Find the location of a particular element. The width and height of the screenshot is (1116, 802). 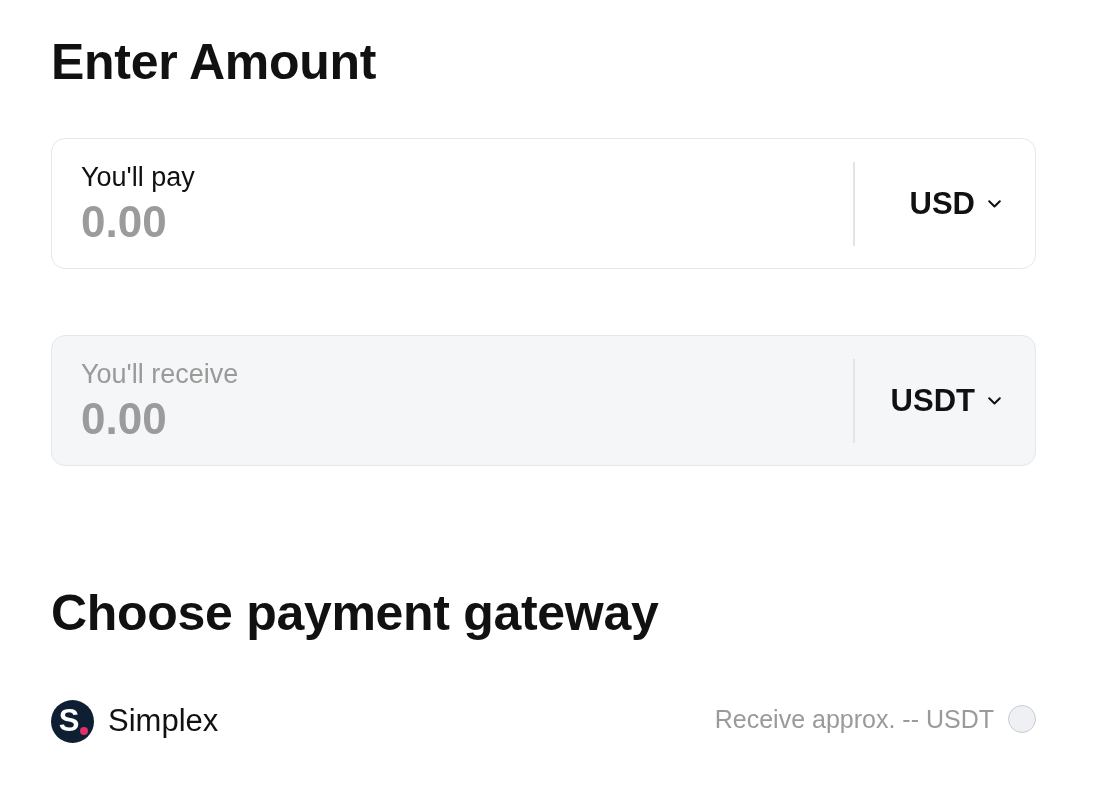

receive-estimate: Receive approx. -- USDT is located at coordinates (854, 719).